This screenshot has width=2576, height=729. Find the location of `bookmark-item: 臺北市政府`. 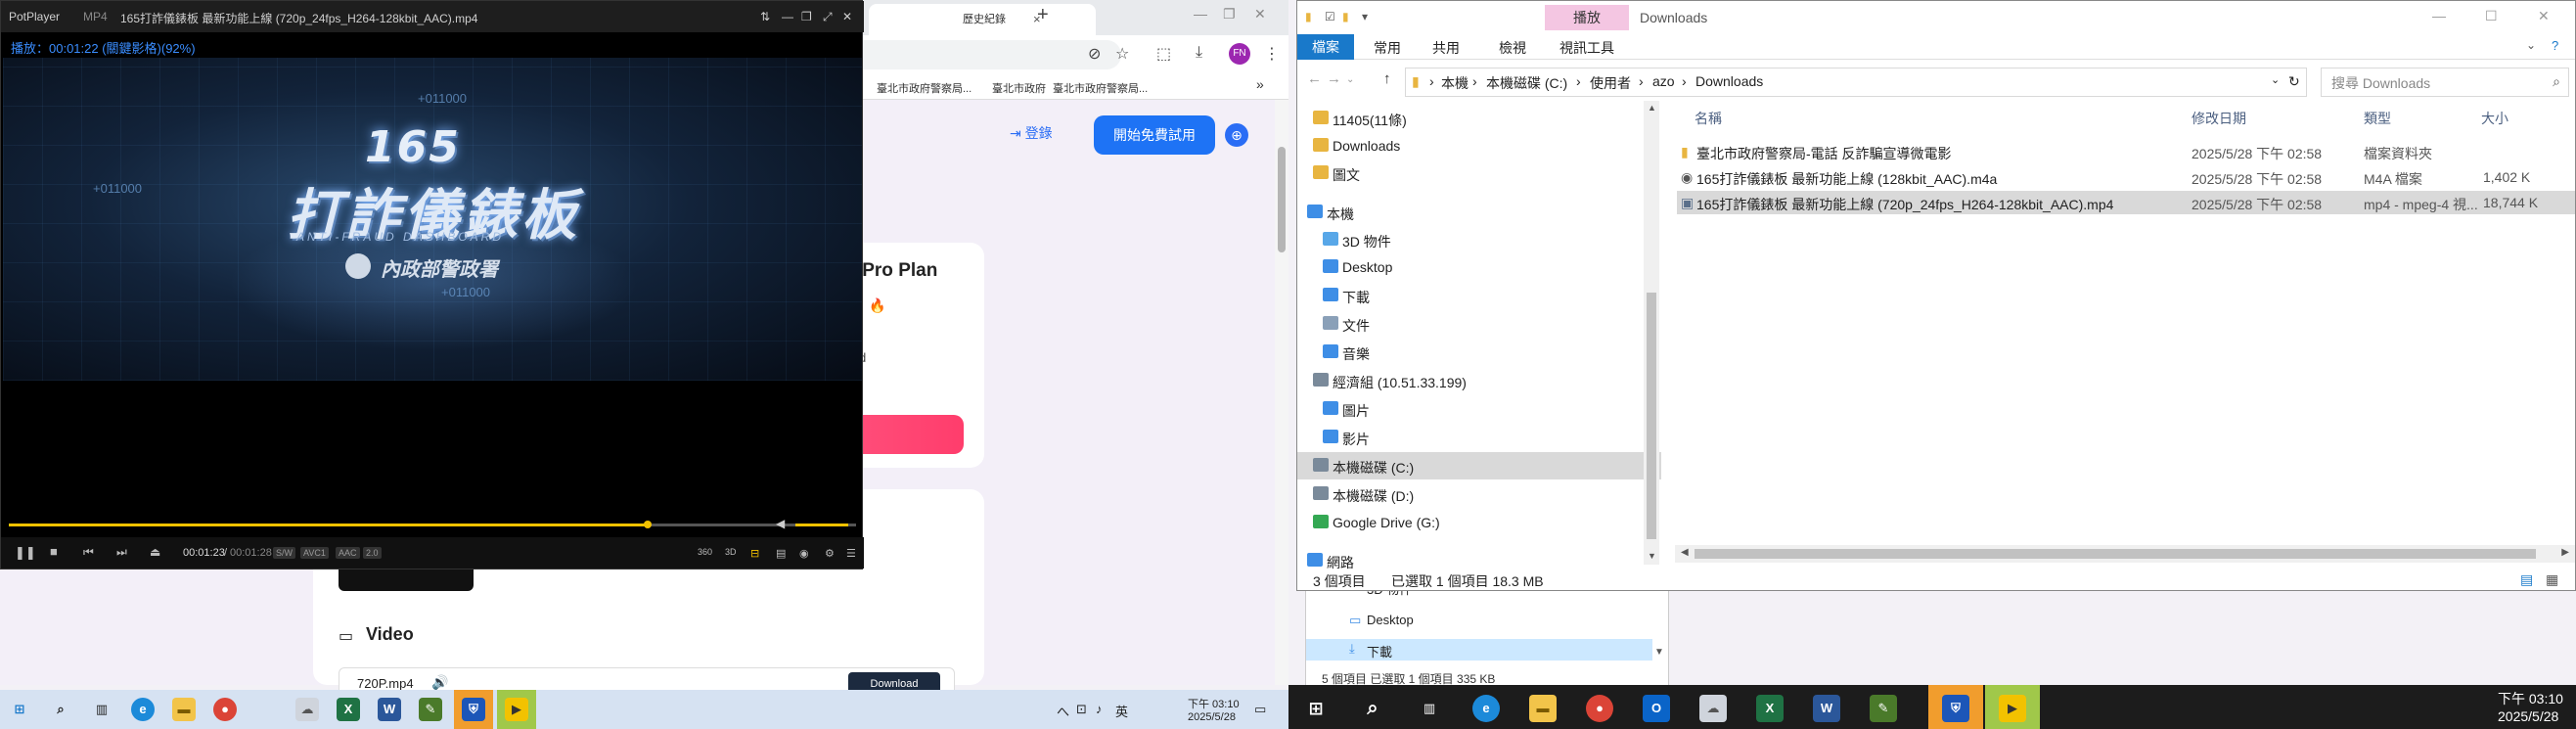

bookmark-item: 臺北市政府 is located at coordinates (1019, 88).